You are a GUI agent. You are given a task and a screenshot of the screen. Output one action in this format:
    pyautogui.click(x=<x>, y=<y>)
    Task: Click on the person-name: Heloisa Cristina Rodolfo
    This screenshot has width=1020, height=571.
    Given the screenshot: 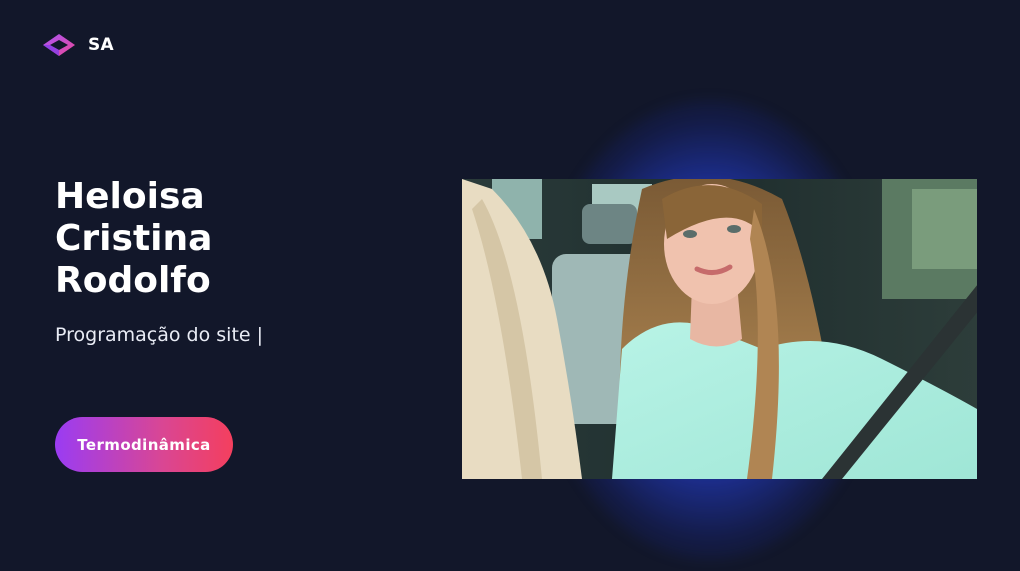 What is the action you would take?
    pyautogui.click(x=225, y=239)
    